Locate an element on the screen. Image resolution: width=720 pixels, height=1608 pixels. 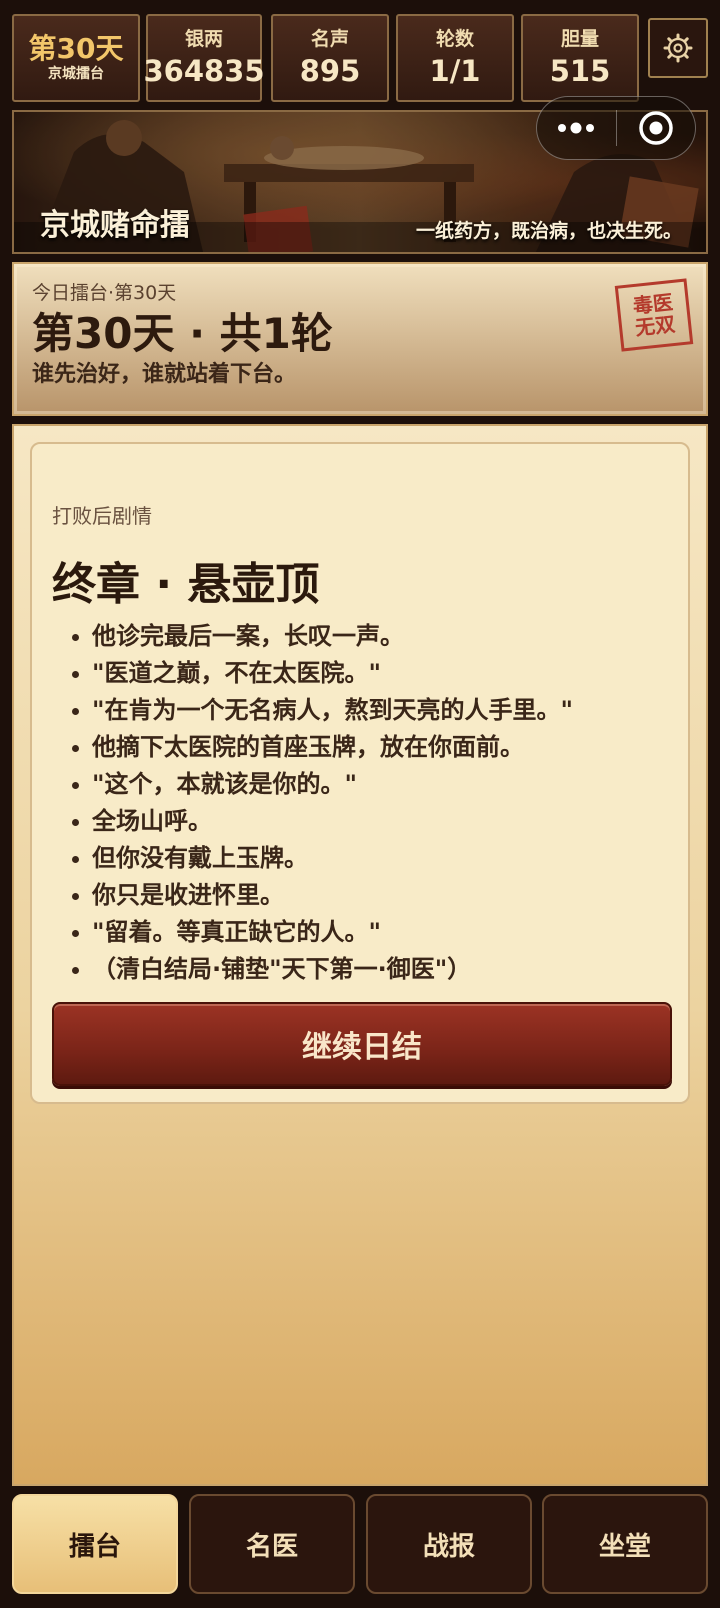
story-line: 他摘下太医院的首座玉牌，放在你面前。 is located at coordinates (322, 747).